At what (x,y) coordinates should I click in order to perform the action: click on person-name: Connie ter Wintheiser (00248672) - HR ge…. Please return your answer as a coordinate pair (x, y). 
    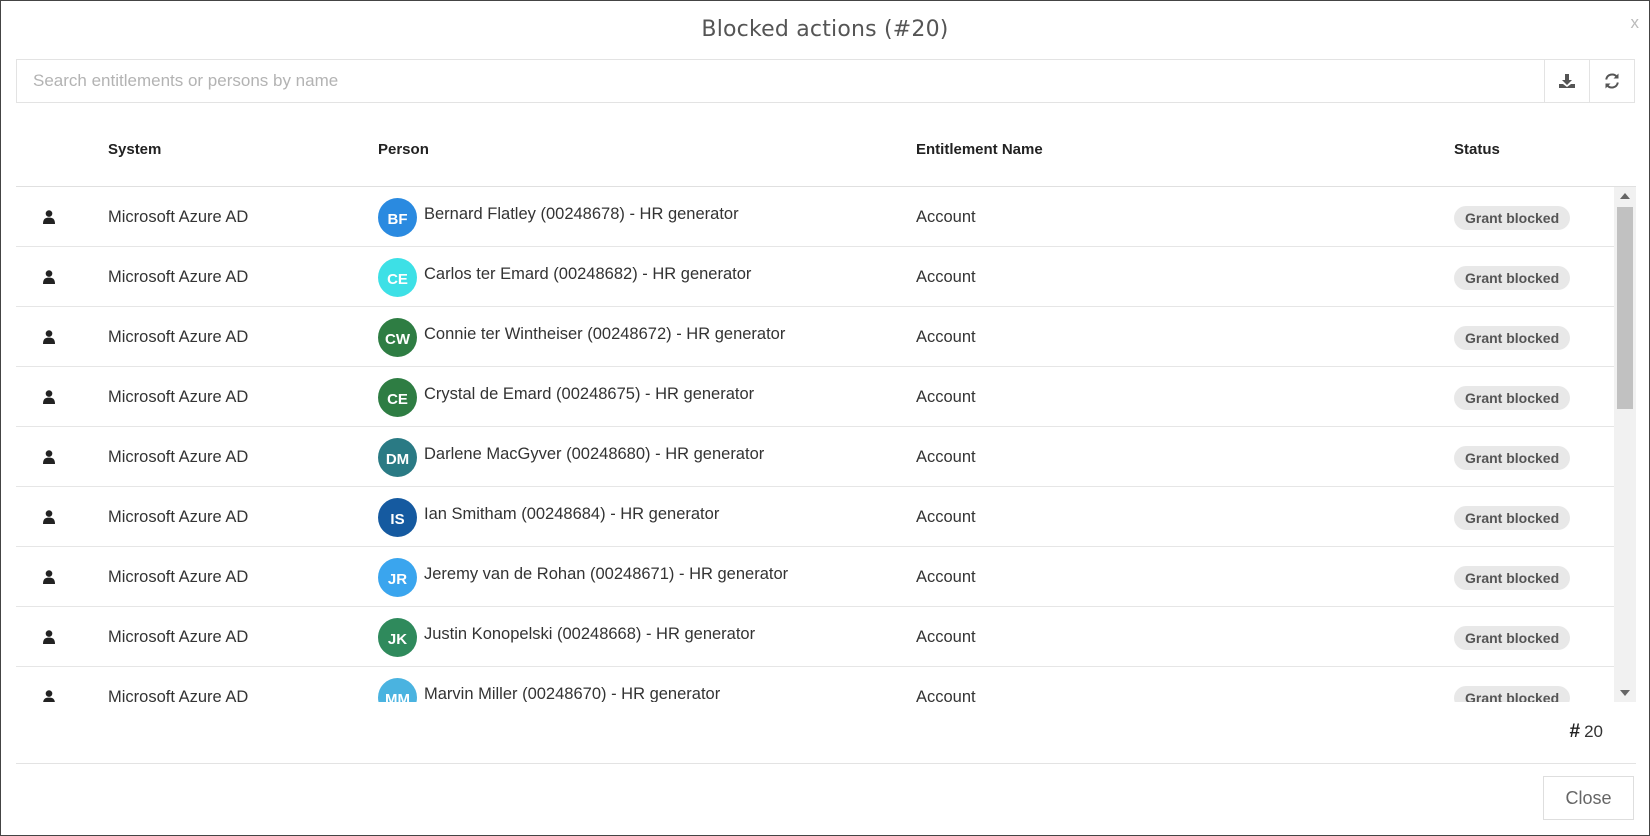
    Looking at the image, I should click on (604, 334).